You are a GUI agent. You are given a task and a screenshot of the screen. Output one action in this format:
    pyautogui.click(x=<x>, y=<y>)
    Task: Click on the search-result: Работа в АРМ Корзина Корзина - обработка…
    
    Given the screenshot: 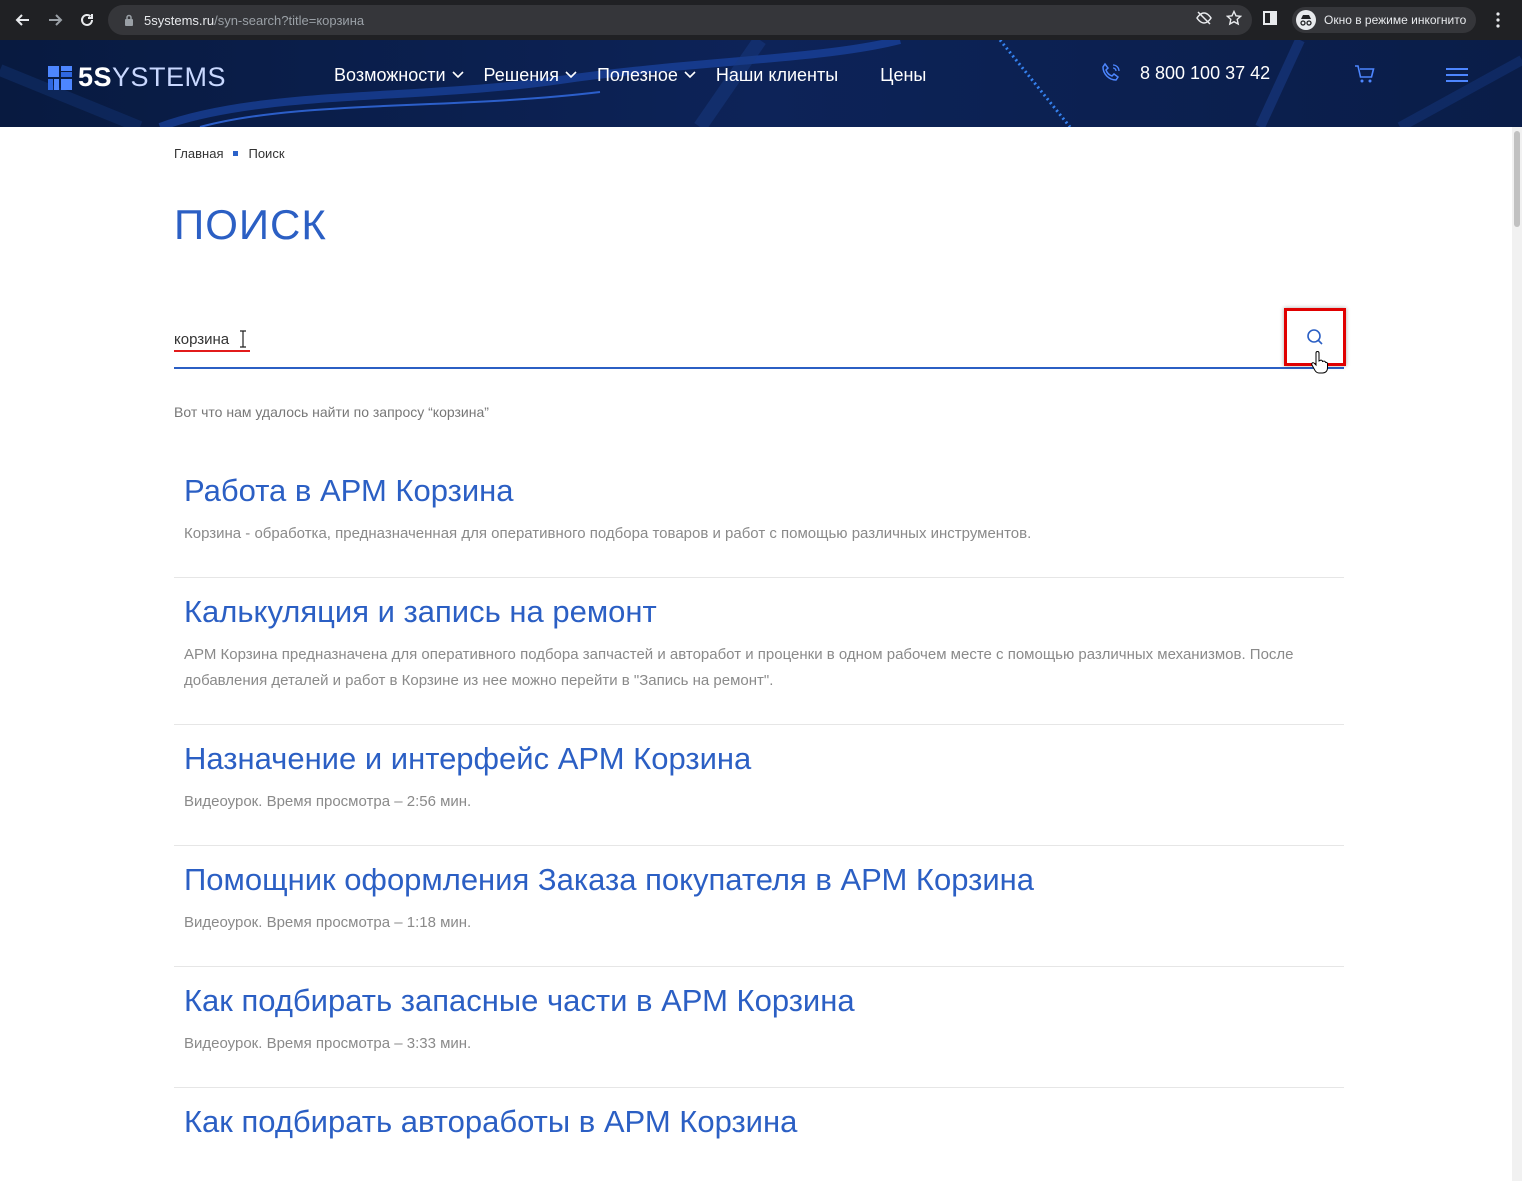 What is the action you would take?
    pyautogui.click(x=759, y=517)
    